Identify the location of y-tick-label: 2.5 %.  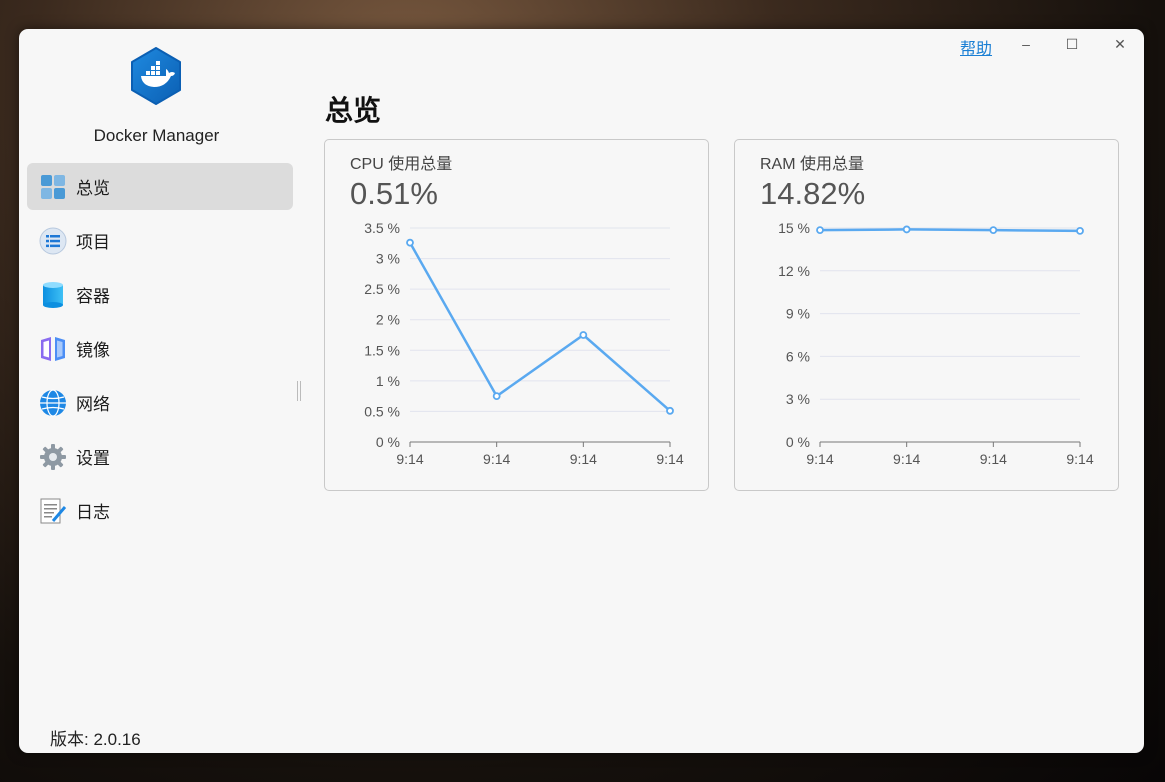
(382, 289).